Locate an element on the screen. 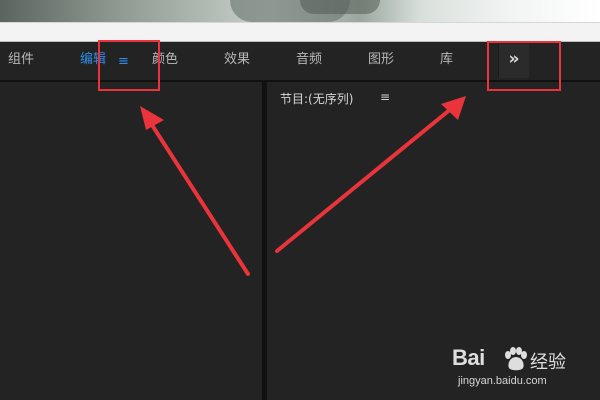 Image resolution: width=600 pixels, height=400 pixels. background-photo-strip is located at coordinates (300, 11).